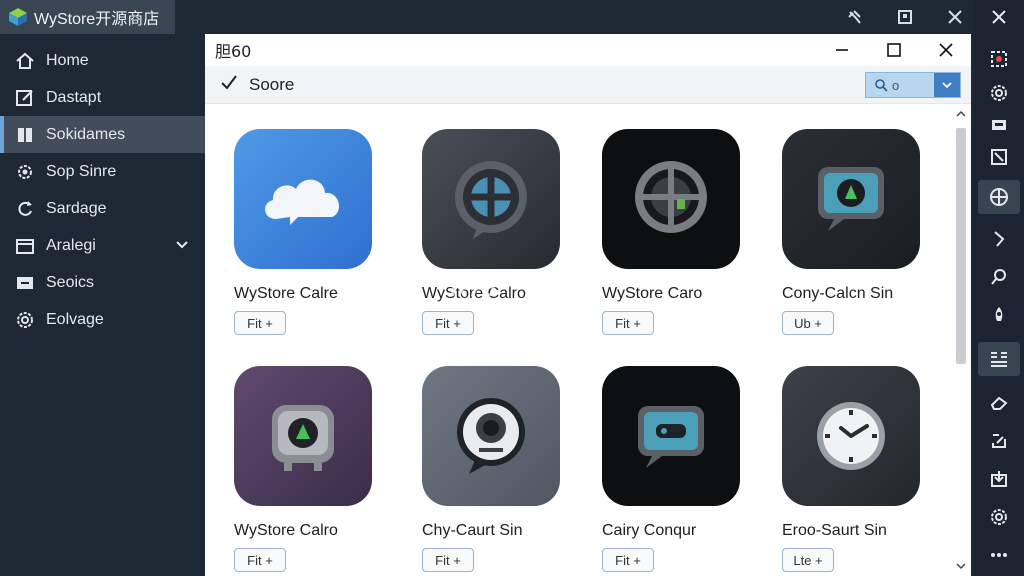 The height and width of the screenshot is (576, 1024). What do you see at coordinates (18, 17) in the screenshot?
I see `app-logo-icon` at bounding box center [18, 17].